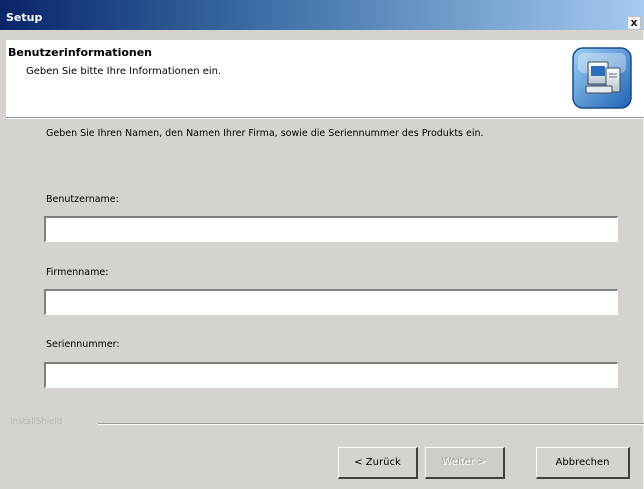 This screenshot has width=644, height=489. What do you see at coordinates (325, 118) in the screenshot?
I see `header-divider` at bounding box center [325, 118].